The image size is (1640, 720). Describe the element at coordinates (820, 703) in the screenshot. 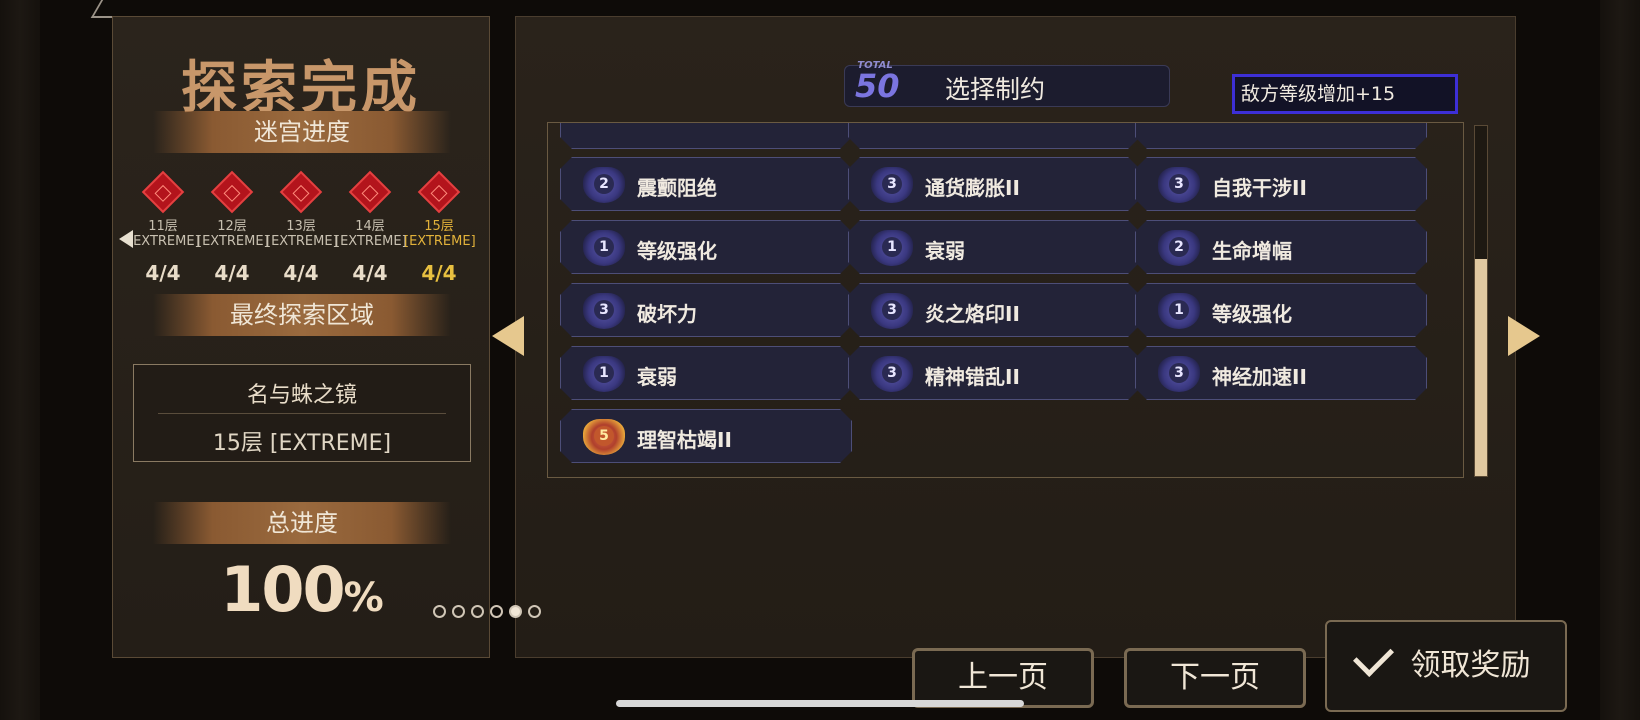

I see `home-indicator` at that location.